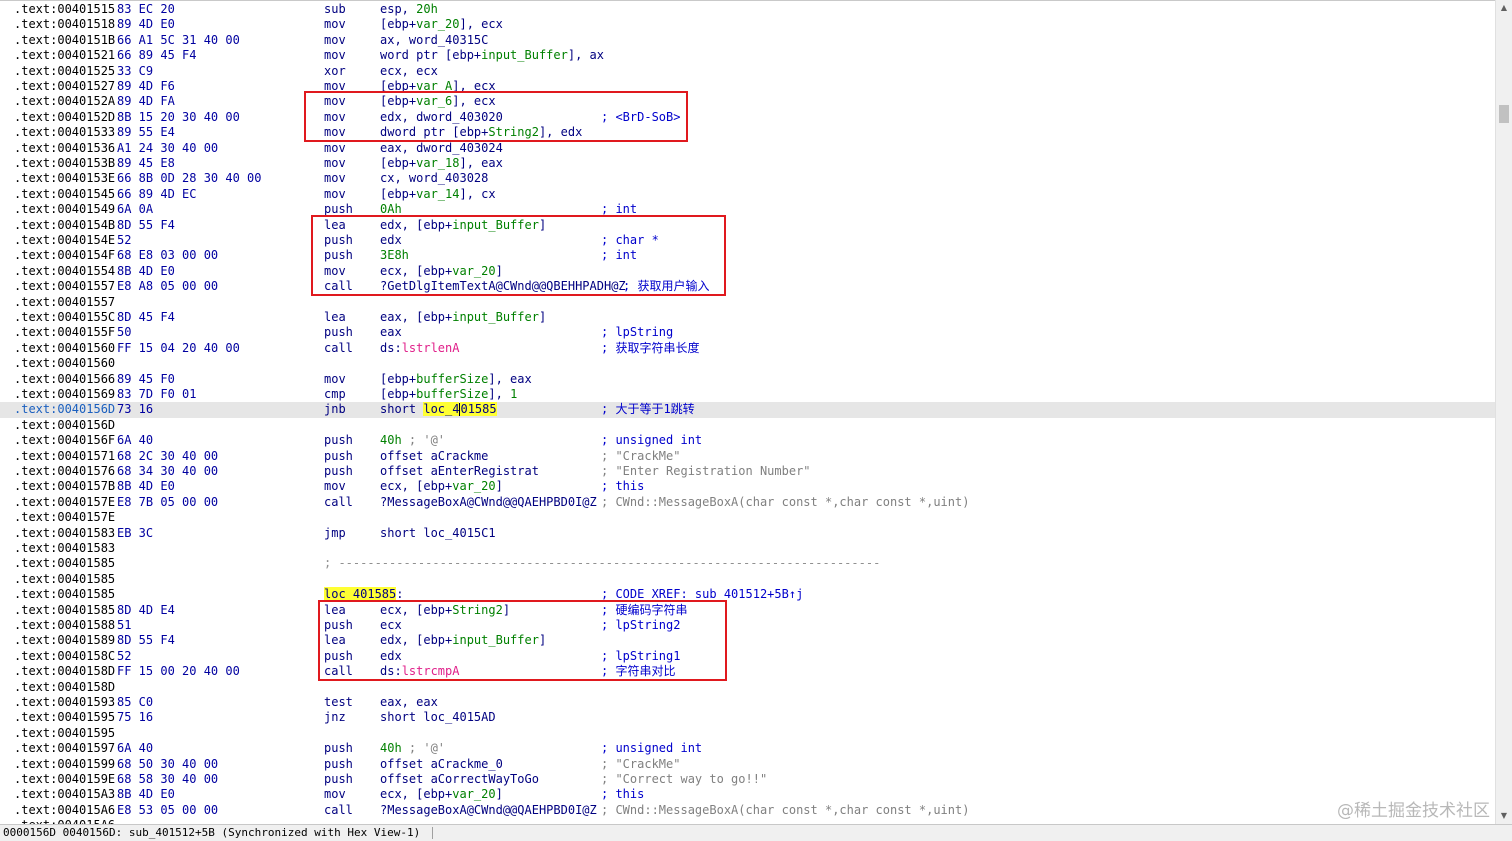  Describe the element at coordinates (391, 240) in the screenshot. I see `operand-part: edx` at that location.